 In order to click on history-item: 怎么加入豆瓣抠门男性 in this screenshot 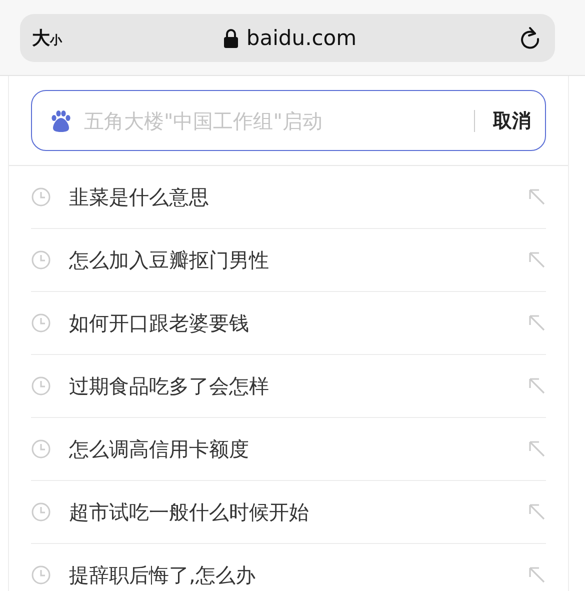, I will do `click(298, 260)`.